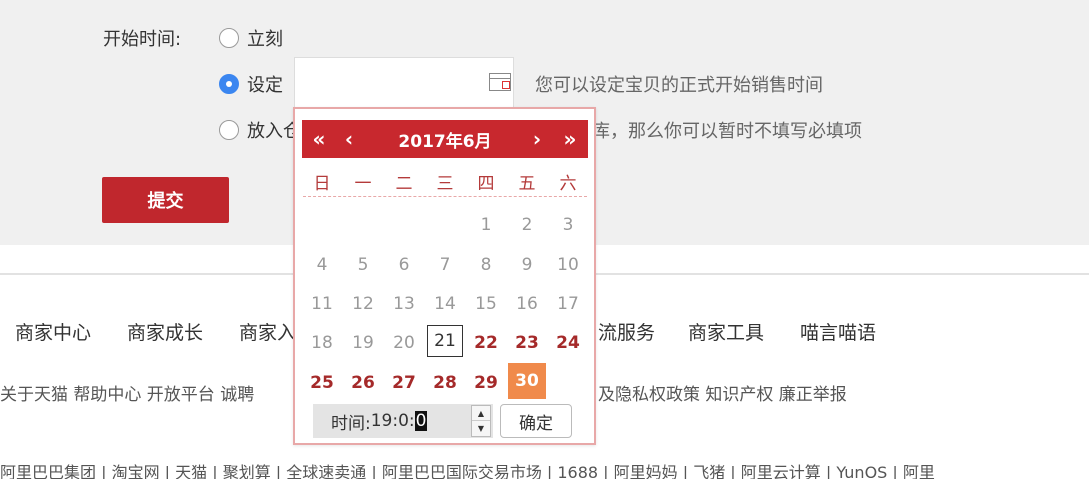 This screenshot has width=1089, height=479. Describe the element at coordinates (727, 131) in the screenshot. I see `warehouse-hint: 库，那么你可以暂时不填写必填项` at that location.